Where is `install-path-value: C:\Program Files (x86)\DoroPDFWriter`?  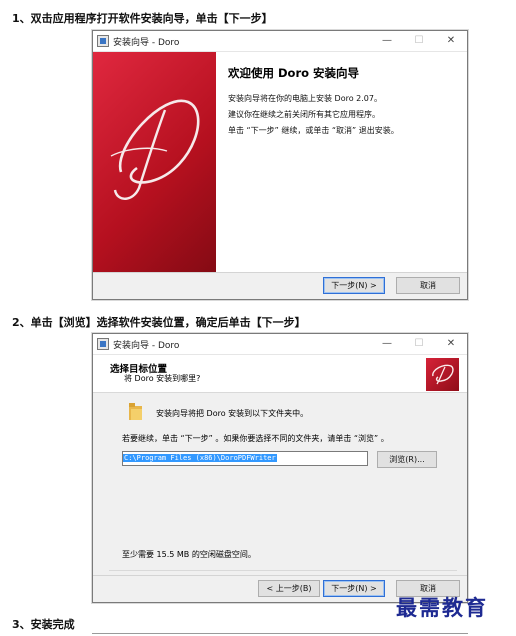
install-path-value: C:\Program Files (x86)\DoroPDFWriter is located at coordinates (200, 458).